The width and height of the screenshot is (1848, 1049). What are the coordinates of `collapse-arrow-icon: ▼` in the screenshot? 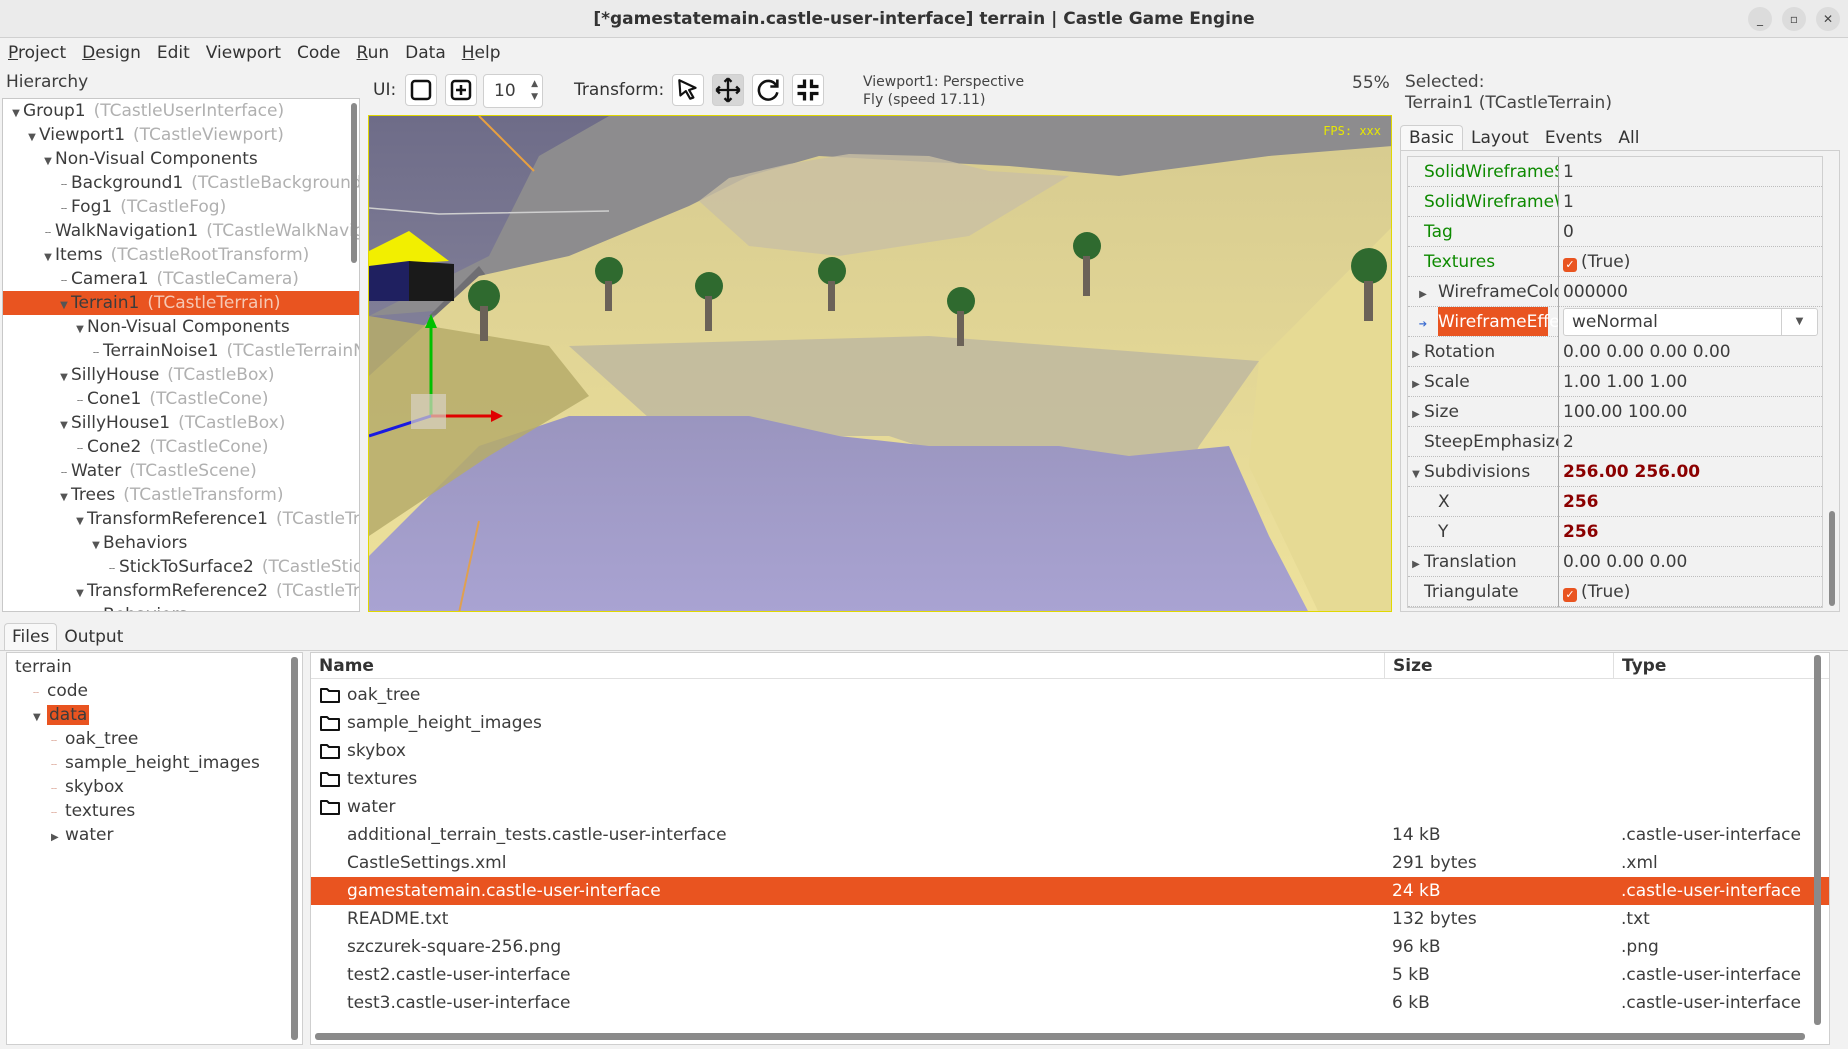 It's located at (1416, 473).